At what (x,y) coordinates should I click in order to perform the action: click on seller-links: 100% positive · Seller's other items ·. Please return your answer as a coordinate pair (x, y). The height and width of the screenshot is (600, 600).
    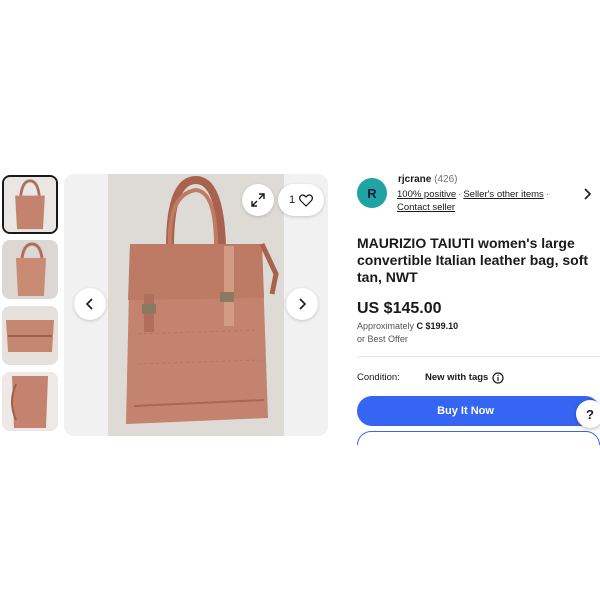
    Looking at the image, I should click on (474, 194).